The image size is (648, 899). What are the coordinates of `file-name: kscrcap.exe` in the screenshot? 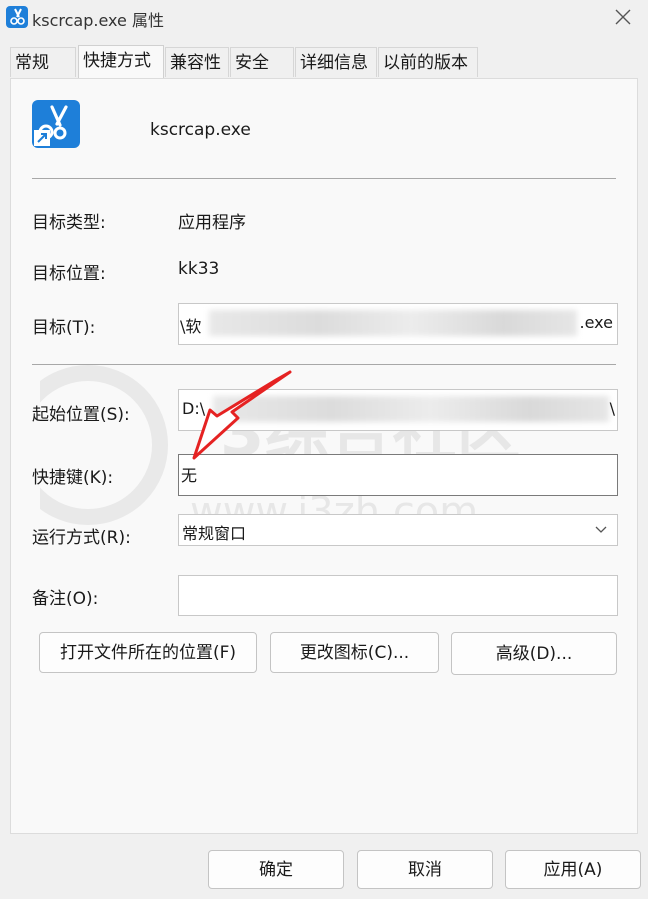 It's located at (200, 130).